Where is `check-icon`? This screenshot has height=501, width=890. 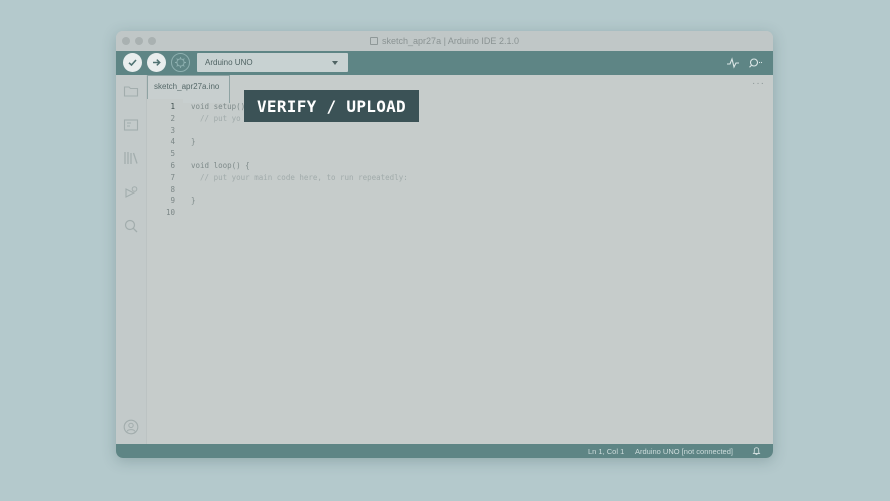 check-icon is located at coordinates (132, 63).